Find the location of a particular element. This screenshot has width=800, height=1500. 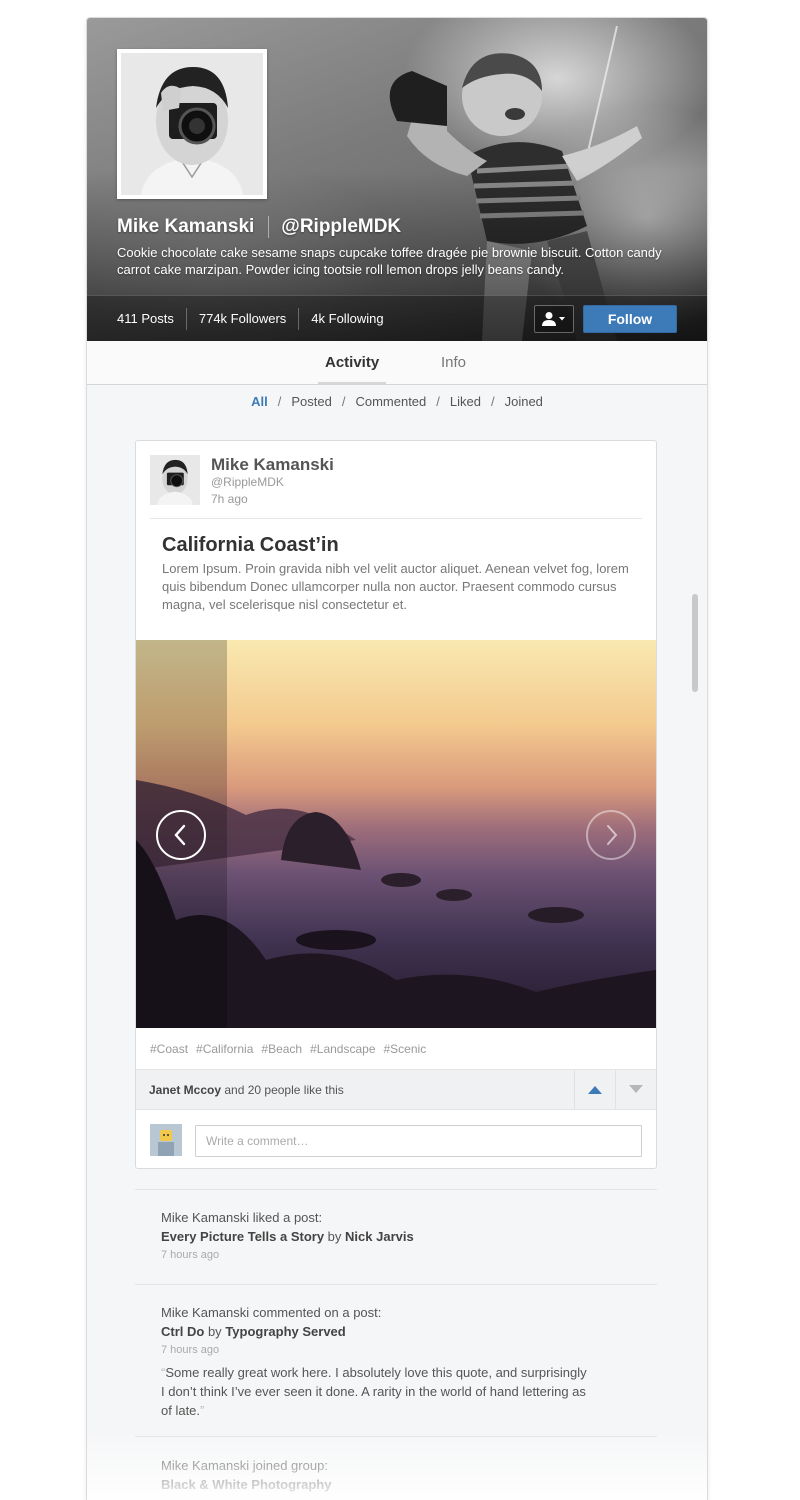

tab-info: Info is located at coordinates (453, 363).